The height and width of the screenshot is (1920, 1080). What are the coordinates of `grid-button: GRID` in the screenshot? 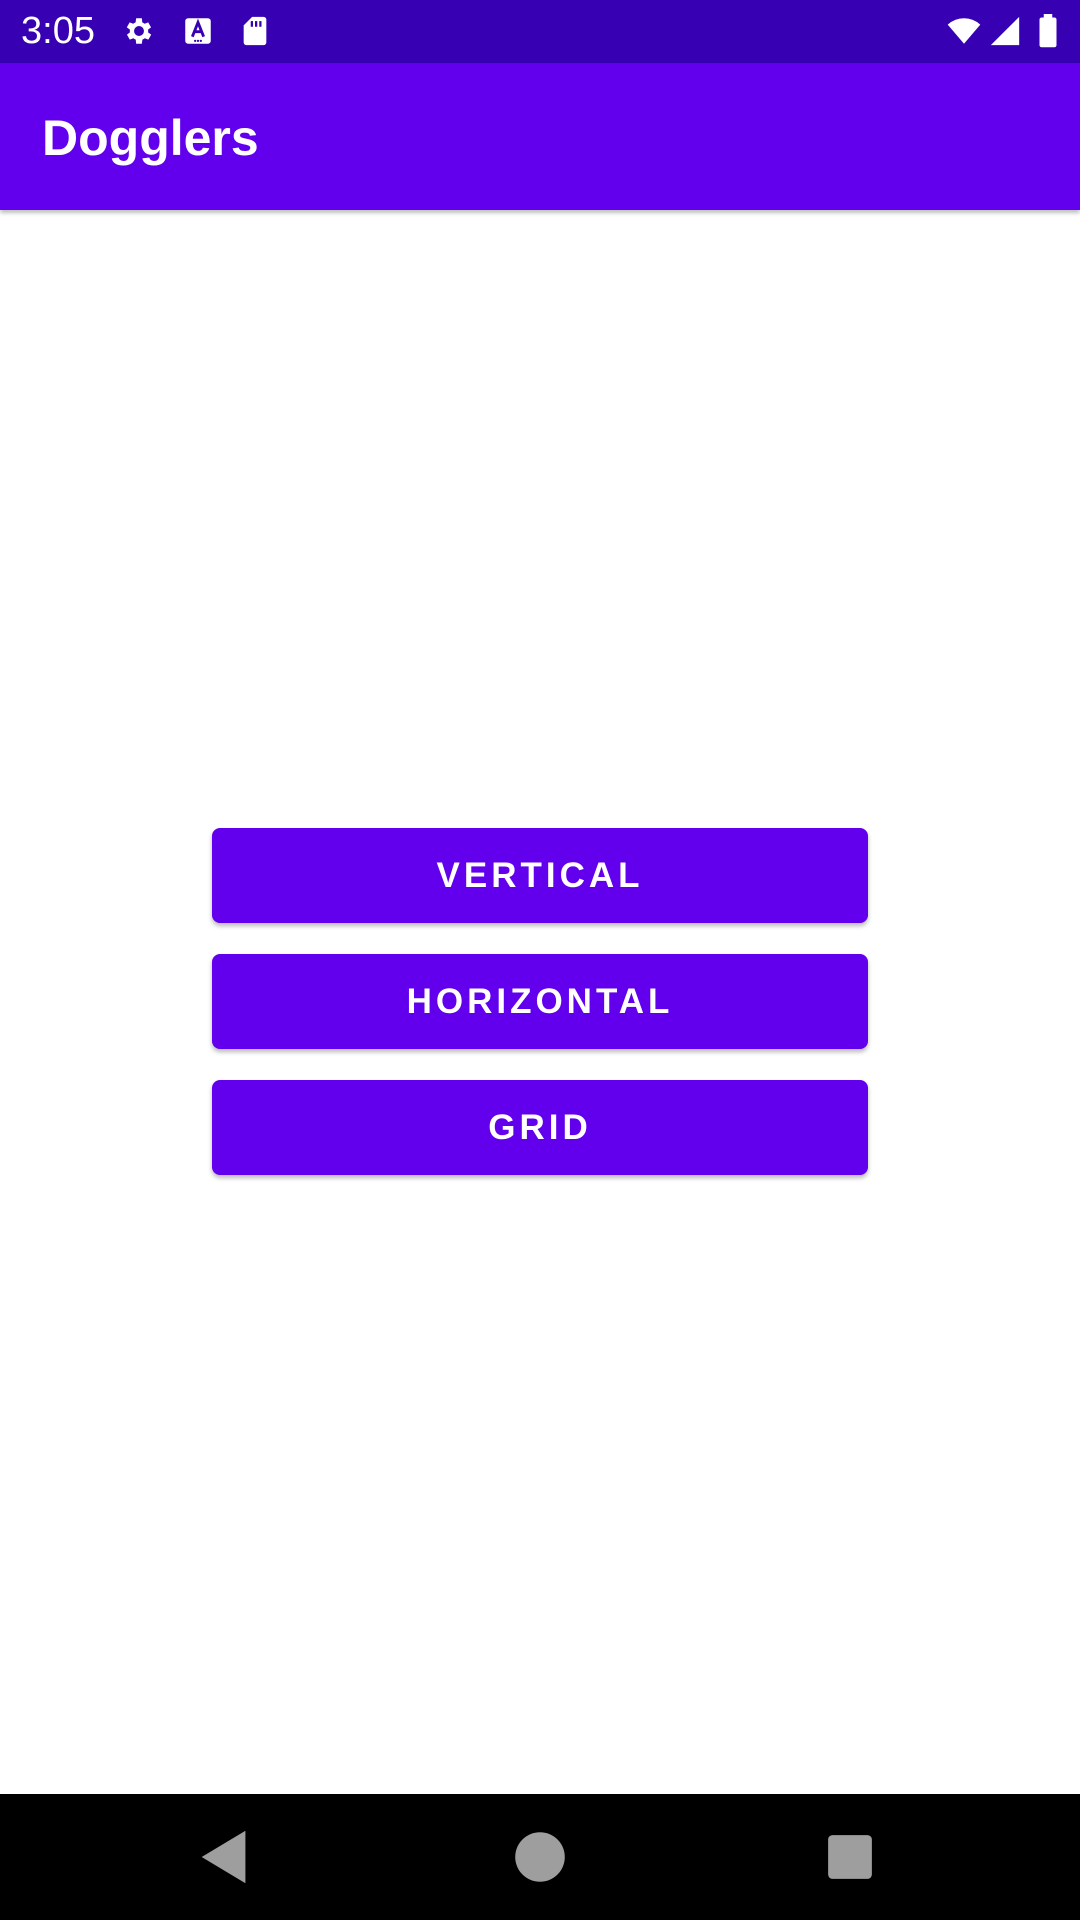 It's located at (540, 1127).